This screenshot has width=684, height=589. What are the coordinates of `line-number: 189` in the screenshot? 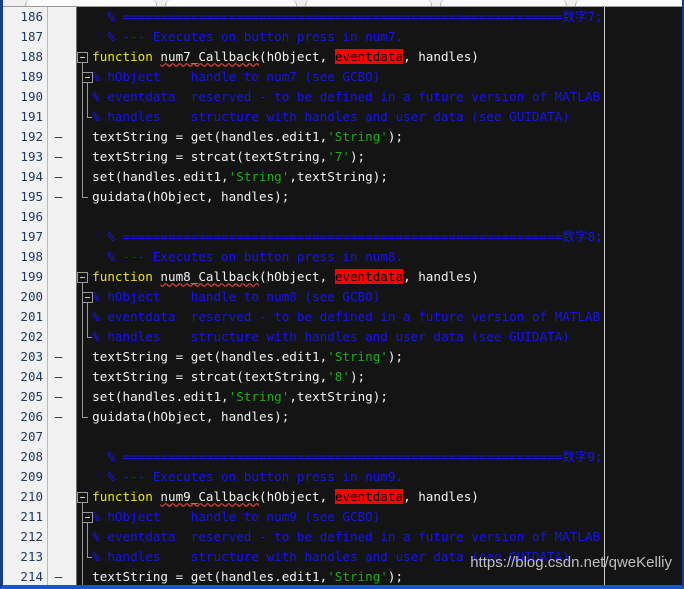 It's located at (31, 76).